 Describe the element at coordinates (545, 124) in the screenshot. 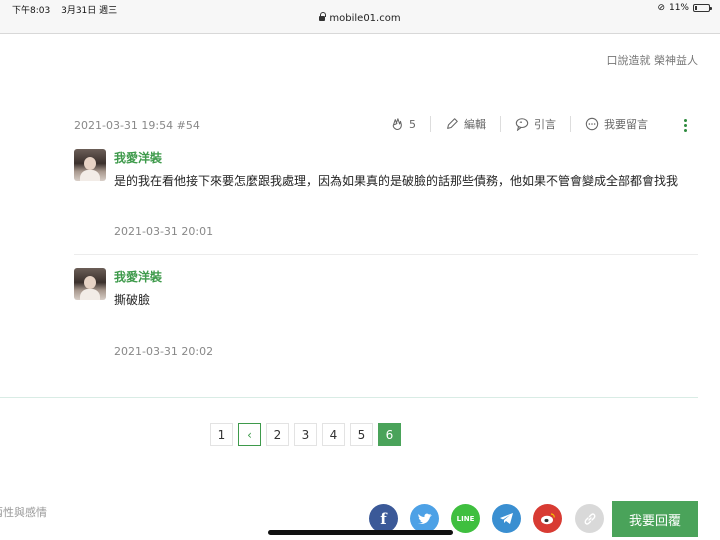

I see `quote-label: 引言` at that location.